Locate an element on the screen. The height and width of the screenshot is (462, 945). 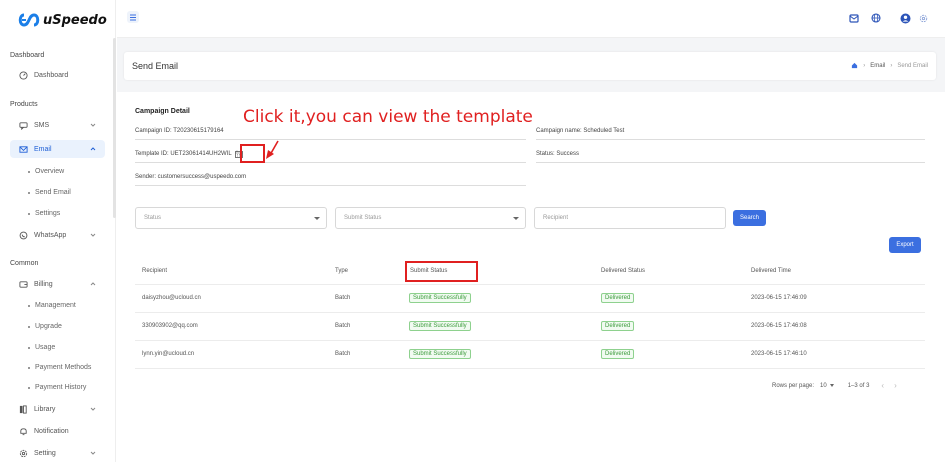
top-bar is located at coordinates (531, 19).